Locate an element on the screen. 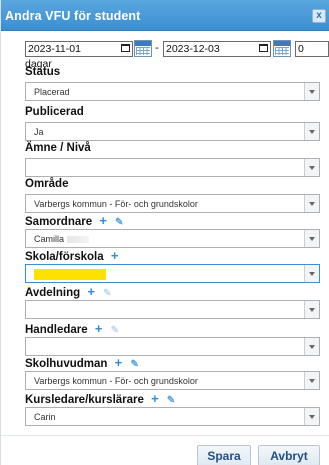  publicerad-value: Ja is located at coordinates (39, 132).